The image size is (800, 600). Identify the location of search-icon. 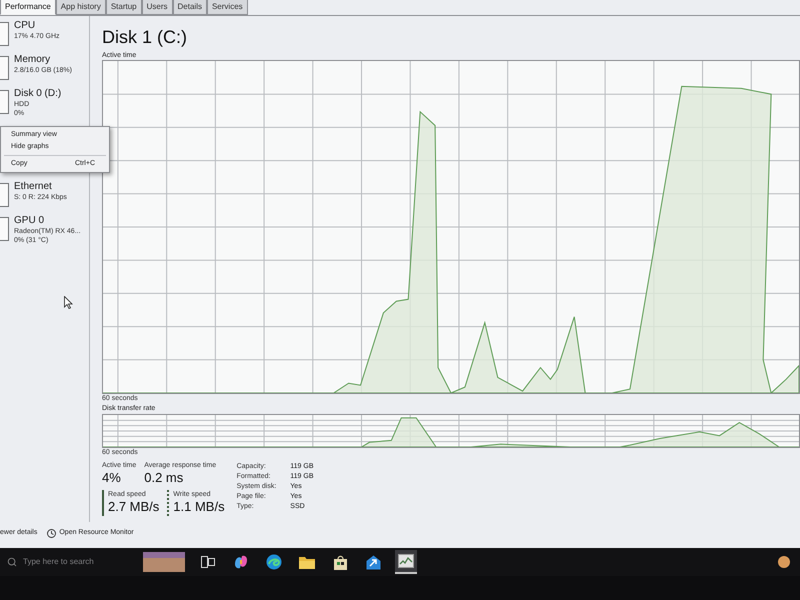
(12, 562).